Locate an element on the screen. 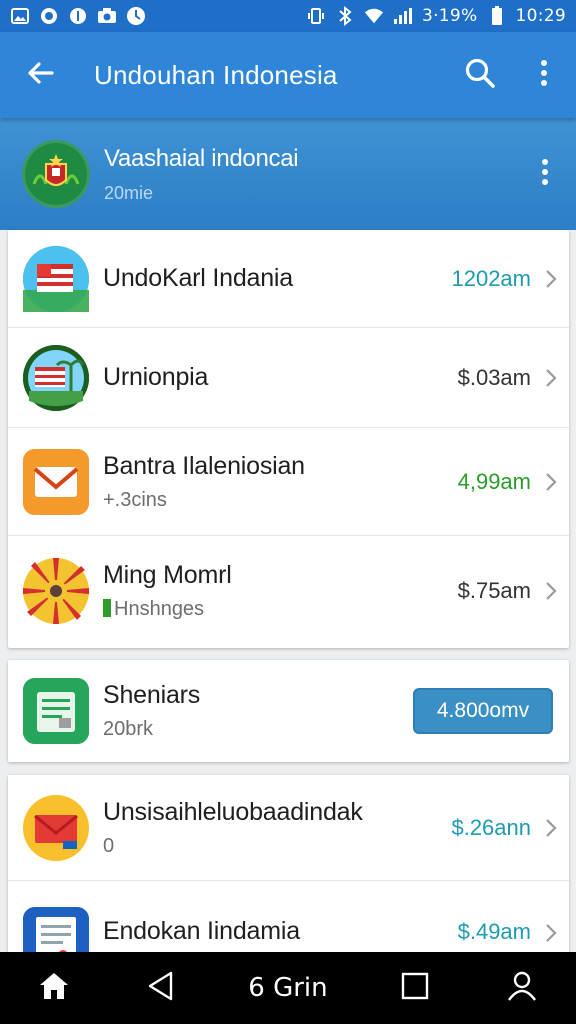 This screenshot has width=576, height=1024. recents-square-icon is located at coordinates (415, 988).